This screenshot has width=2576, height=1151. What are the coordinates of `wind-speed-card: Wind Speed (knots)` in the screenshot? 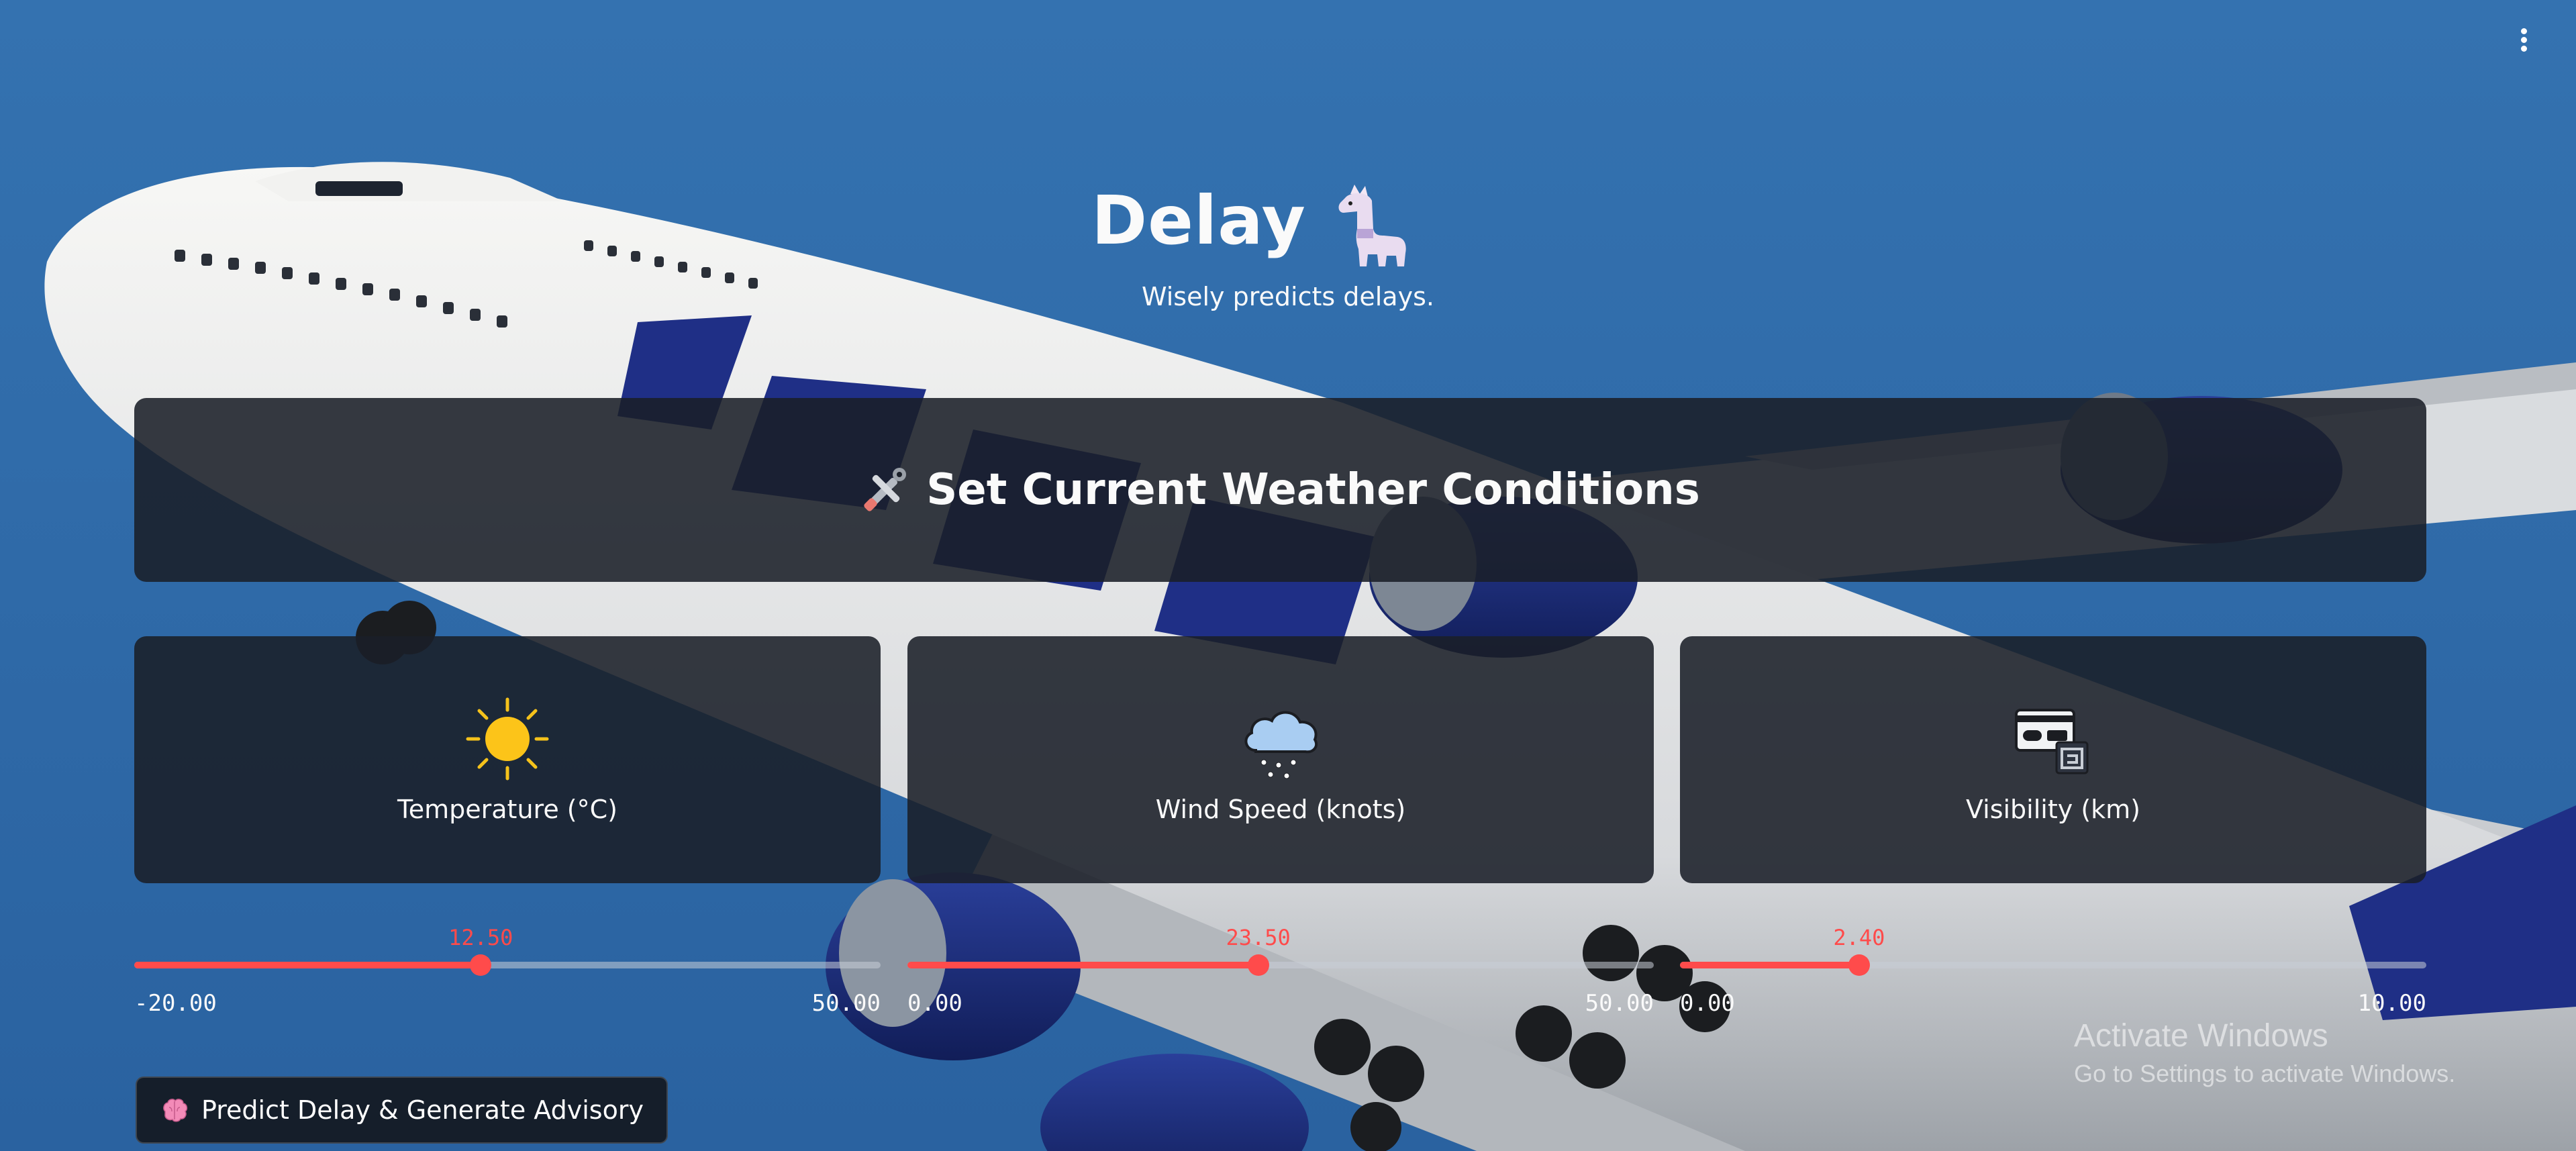 It's located at (1280, 759).